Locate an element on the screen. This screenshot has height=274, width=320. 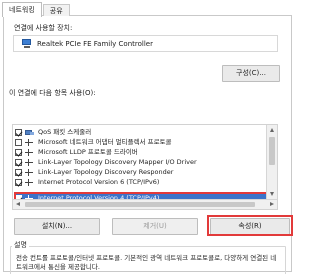
tab-networking: 네트워킹 is located at coordinates (22, 9).